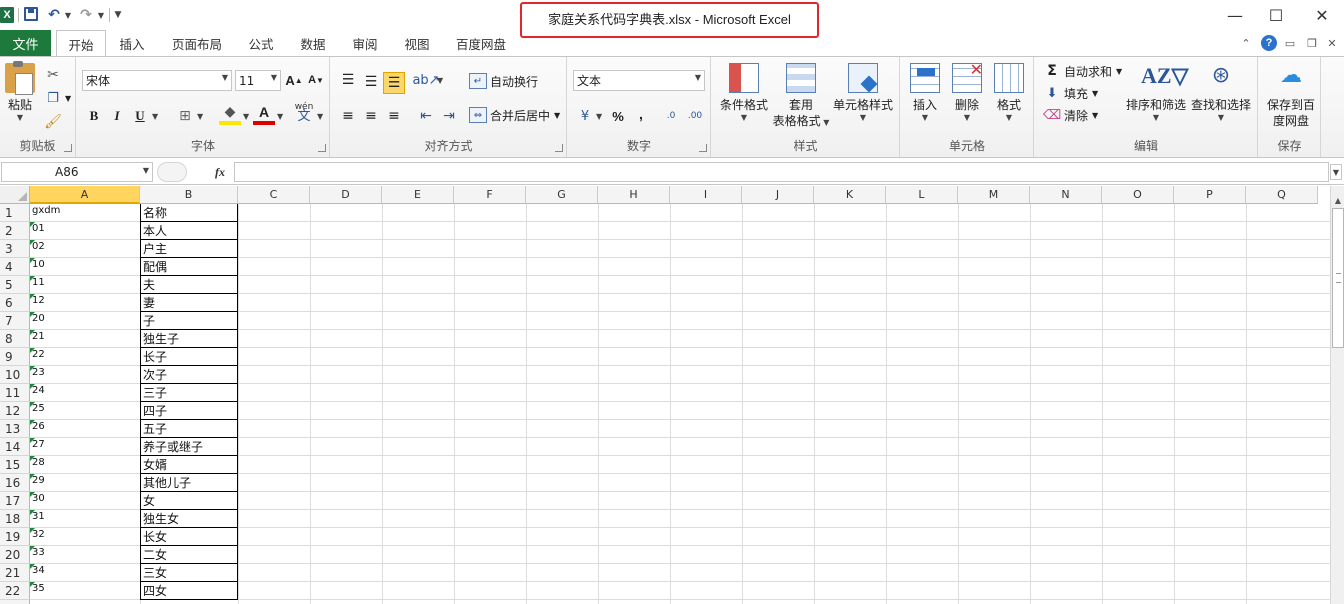 Image resolution: width=1344 pixels, height=604 pixels. I want to click on insert-cells-button: 插入 ▼, so click(925, 92).